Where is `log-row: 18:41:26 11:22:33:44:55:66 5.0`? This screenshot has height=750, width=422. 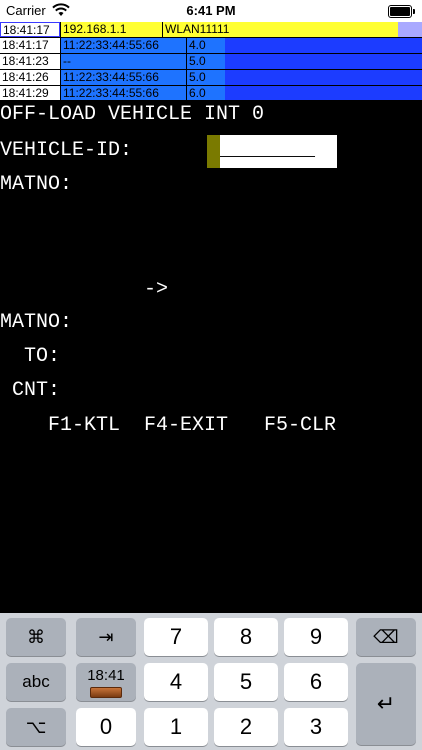 log-row: 18:41:26 11:22:33:44:55:66 5.0 is located at coordinates (211, 78).